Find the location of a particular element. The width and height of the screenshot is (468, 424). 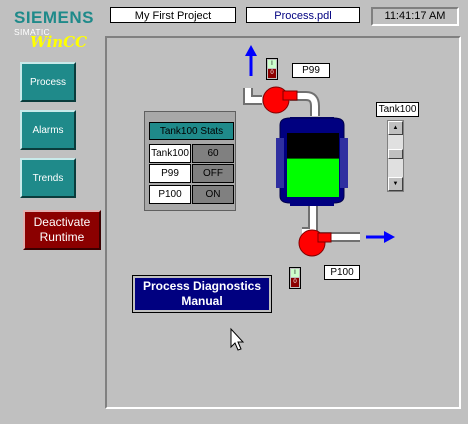

flow-arrow-right-icon is located at coordinates (380, 237).